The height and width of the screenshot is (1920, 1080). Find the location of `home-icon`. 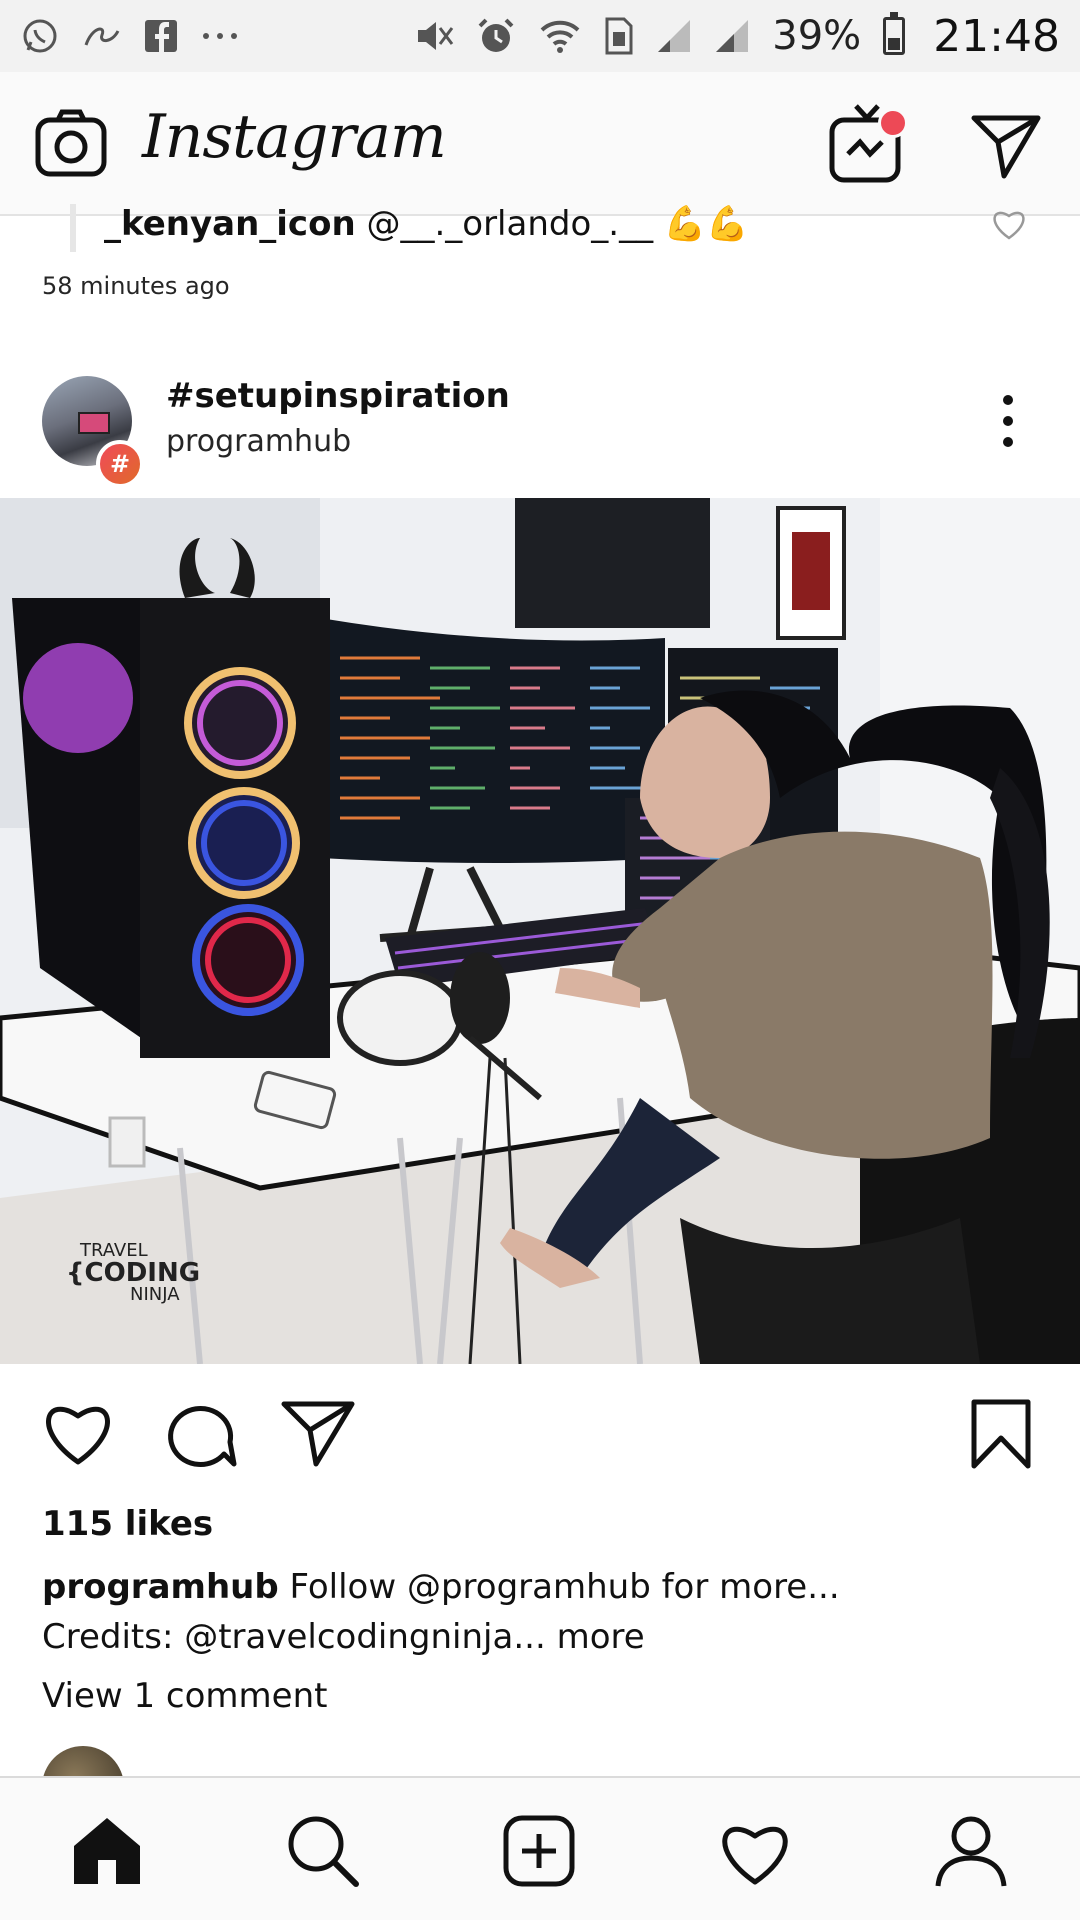

home-icon is located at coordinates (107, 1851).